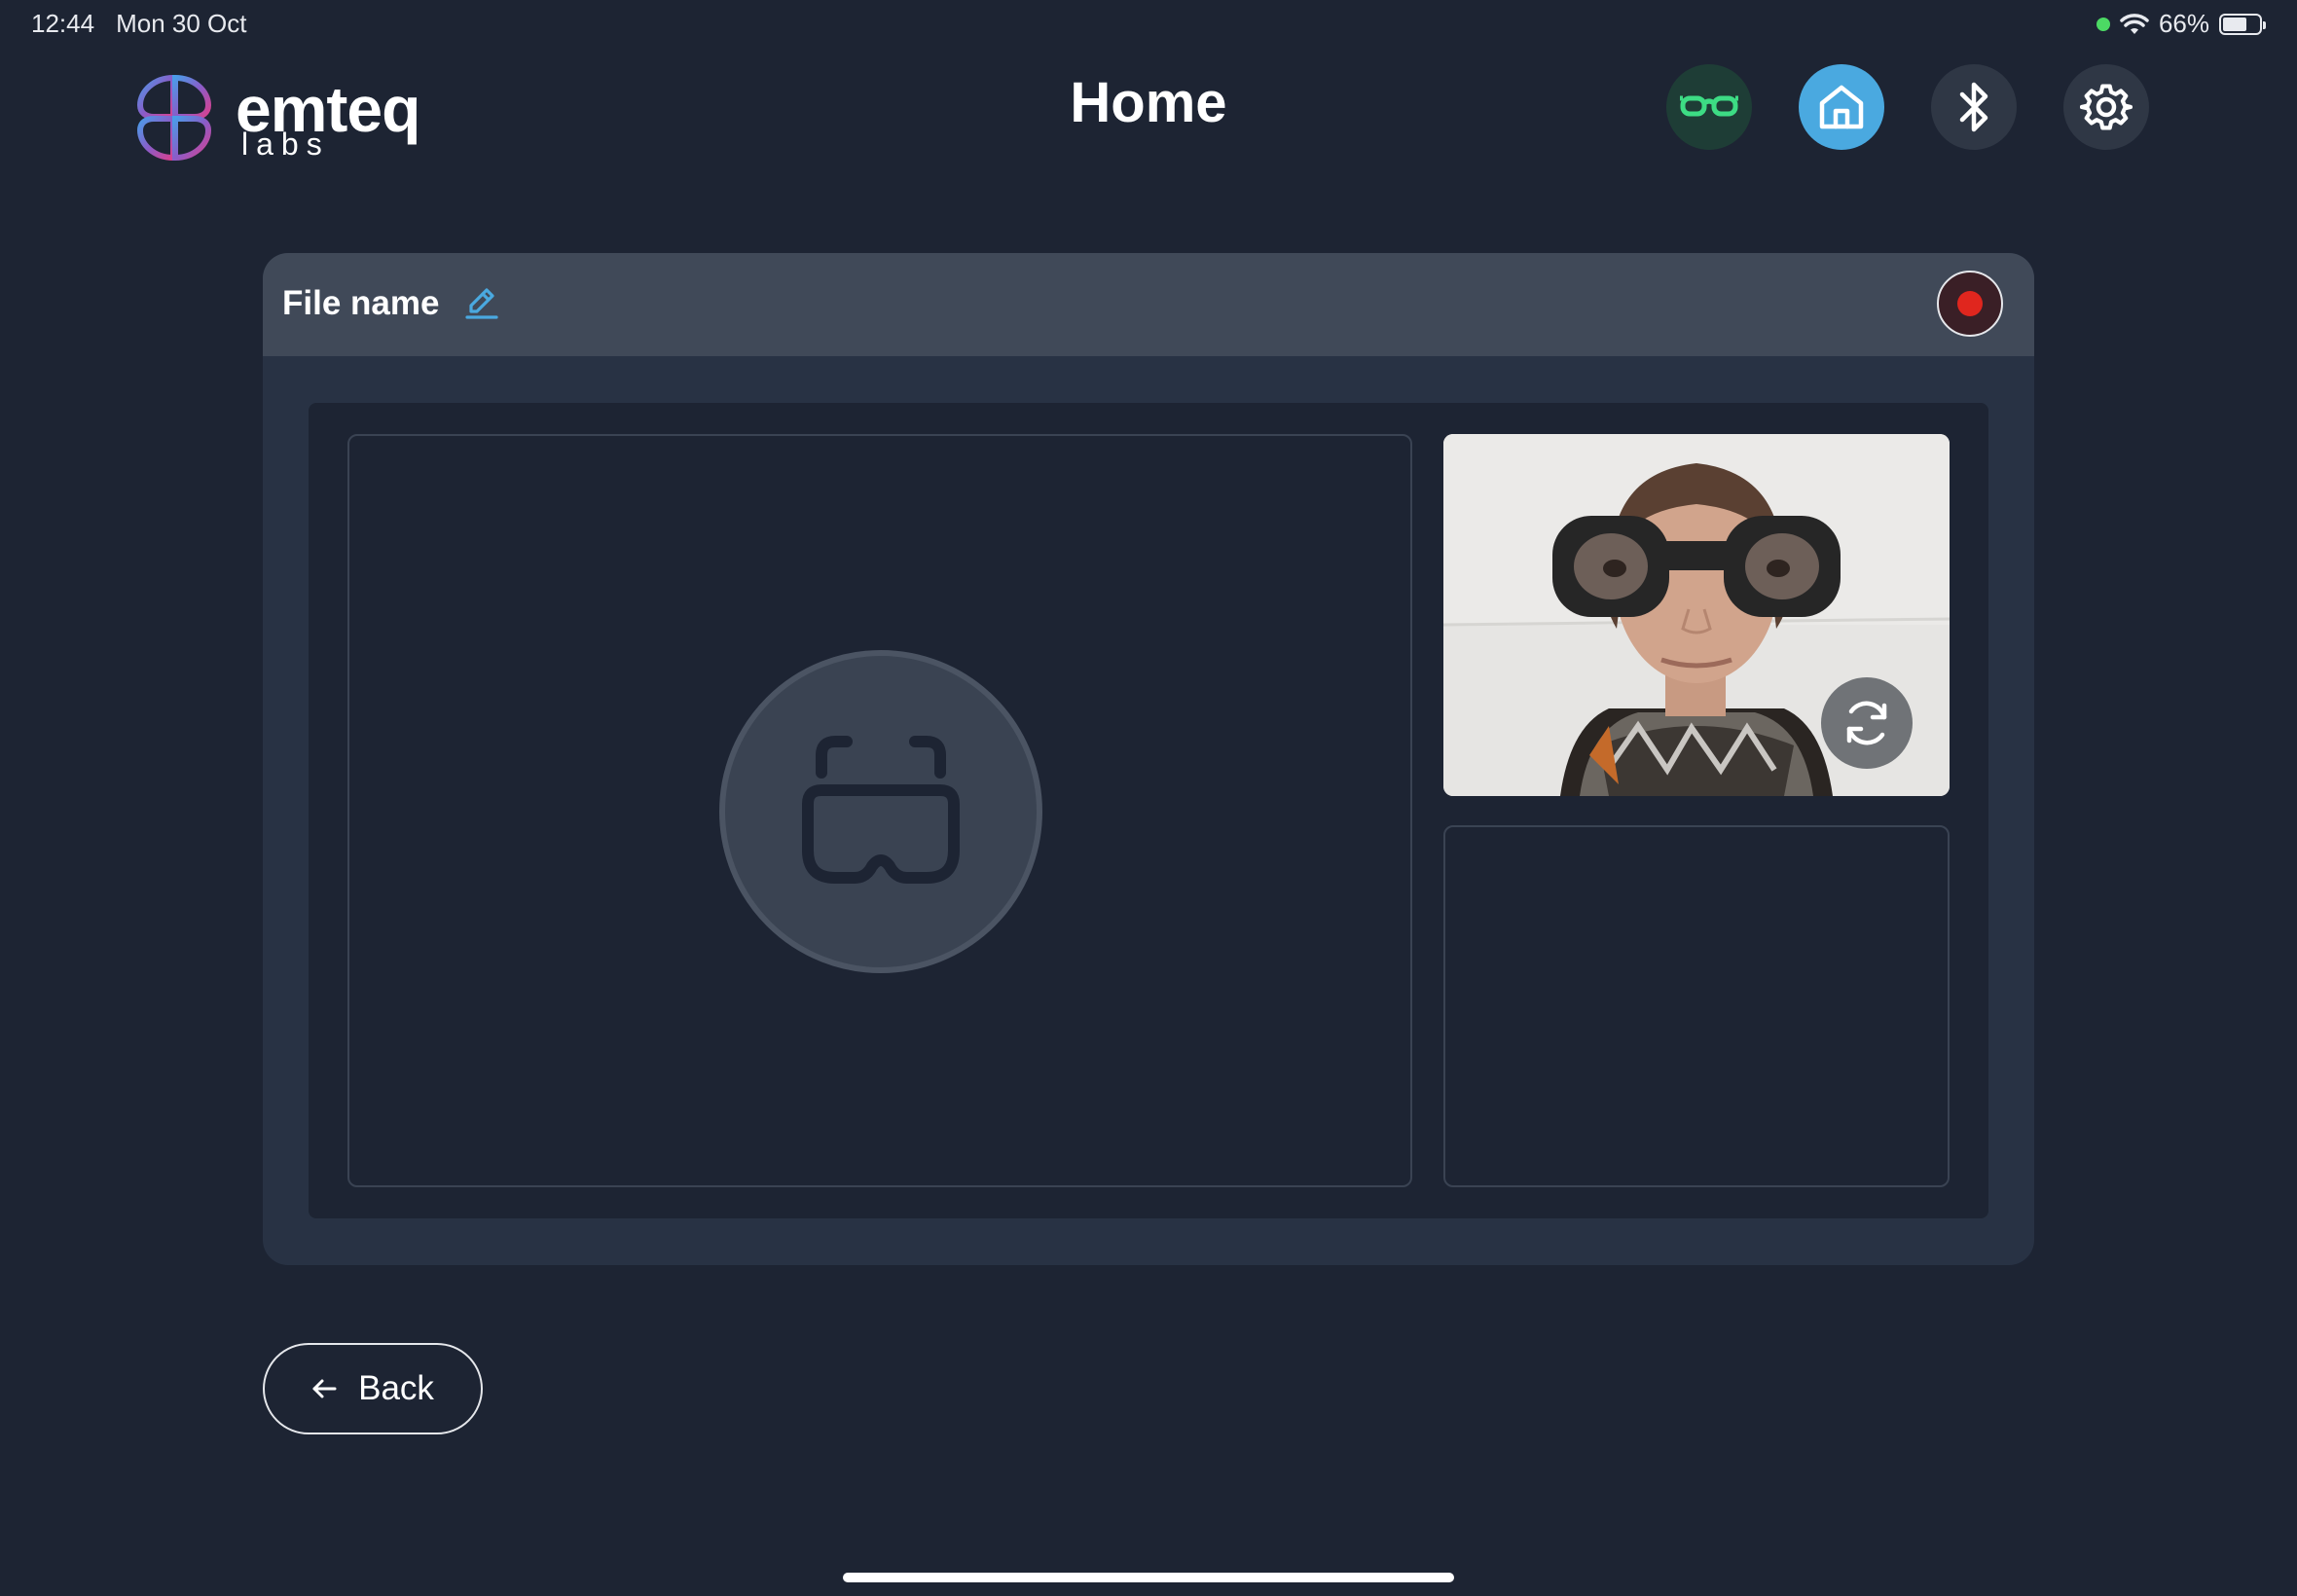 This screenshot has width=2297, height=1596. I want to click on record-button, so click(1970, 304).